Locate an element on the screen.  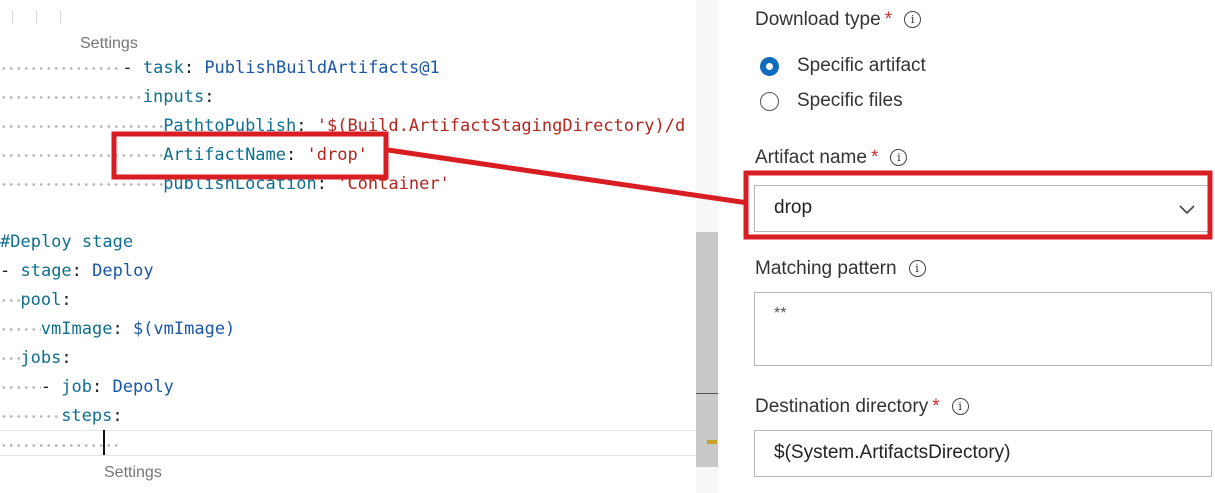
radio-specific-artifact: Specific artifact is located at coordinates (843, 66).